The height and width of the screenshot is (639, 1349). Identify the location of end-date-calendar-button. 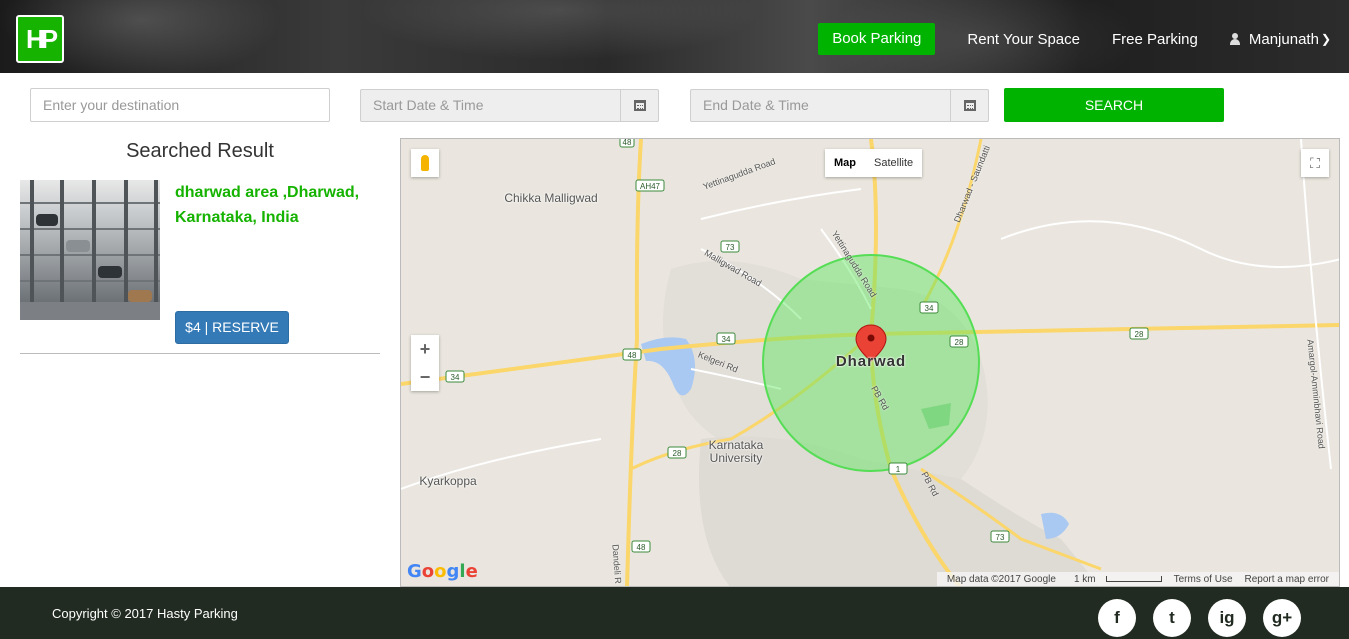
(969, 105).